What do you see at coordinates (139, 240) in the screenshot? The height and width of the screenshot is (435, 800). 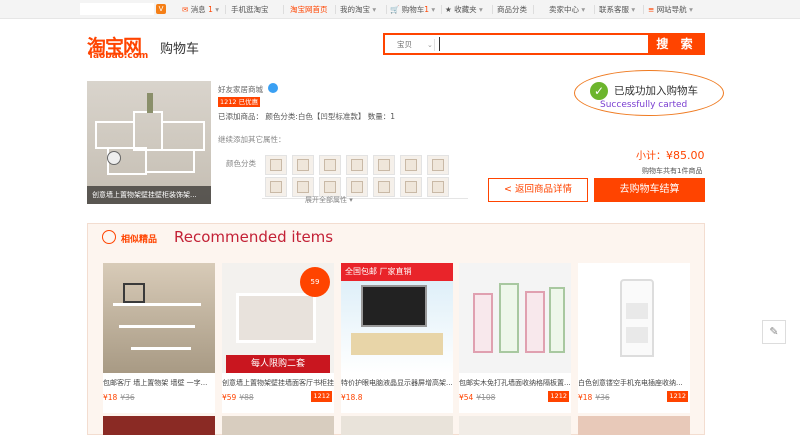 I see `recommended-title-cn: 相似精品` at bounding box center [139, 240].